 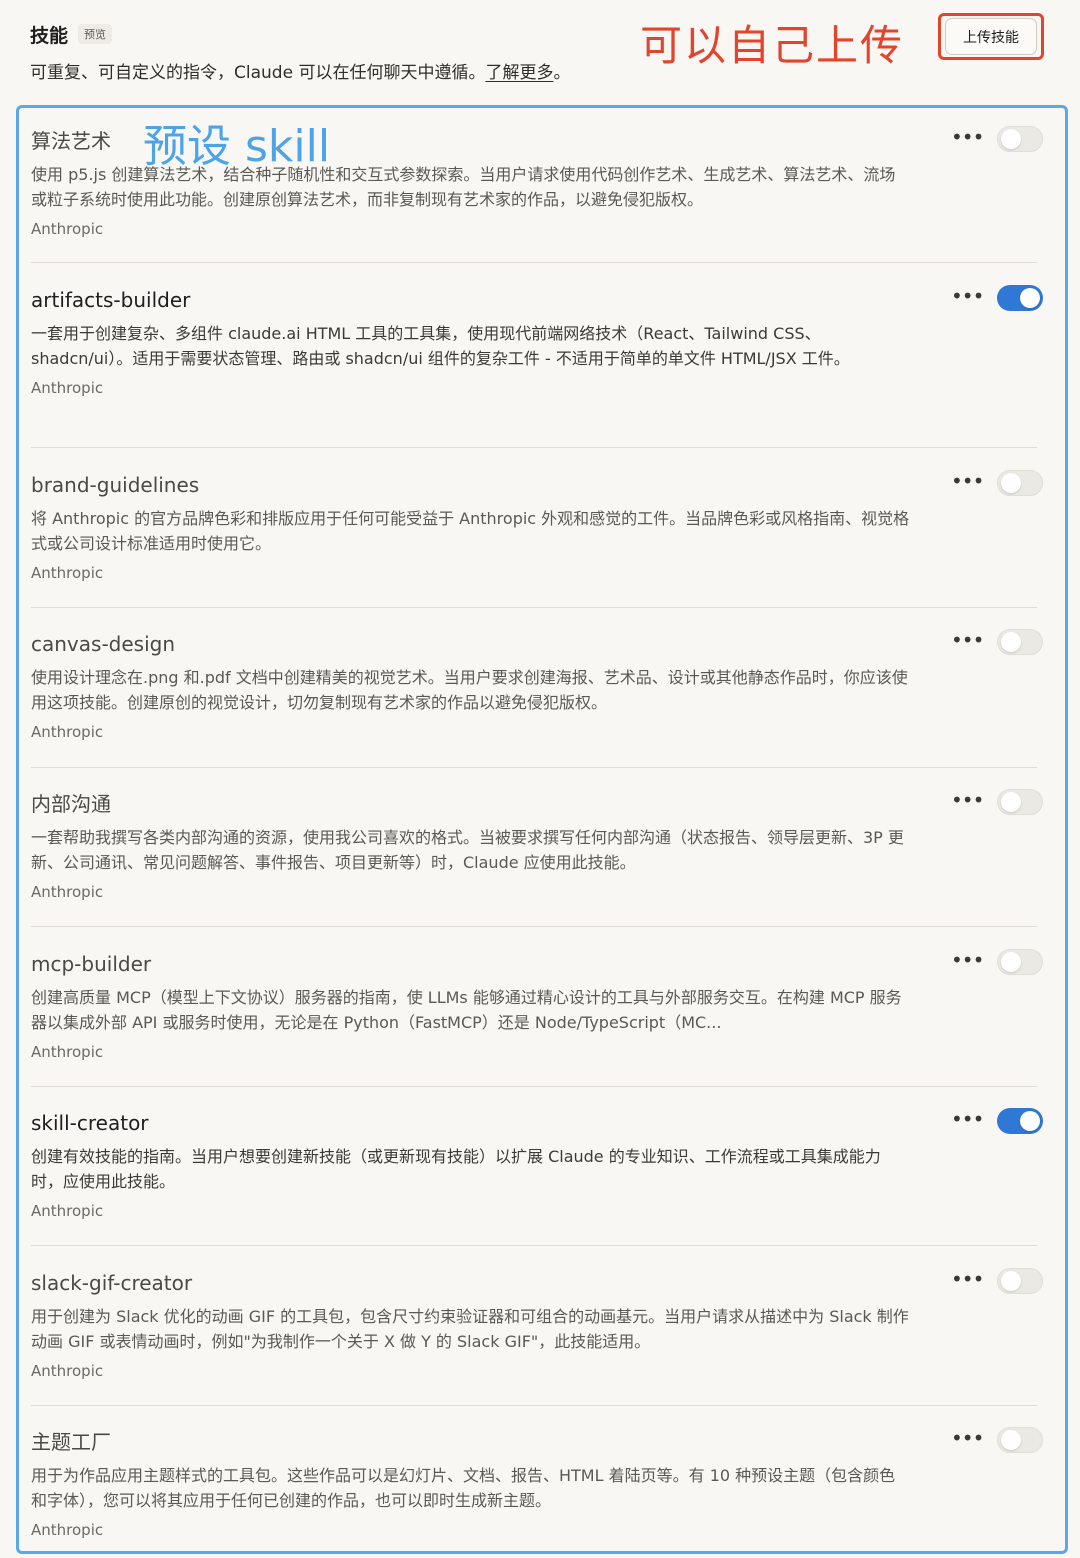 I want to click on preview-badge: 预览, so click(x=95, y=34).